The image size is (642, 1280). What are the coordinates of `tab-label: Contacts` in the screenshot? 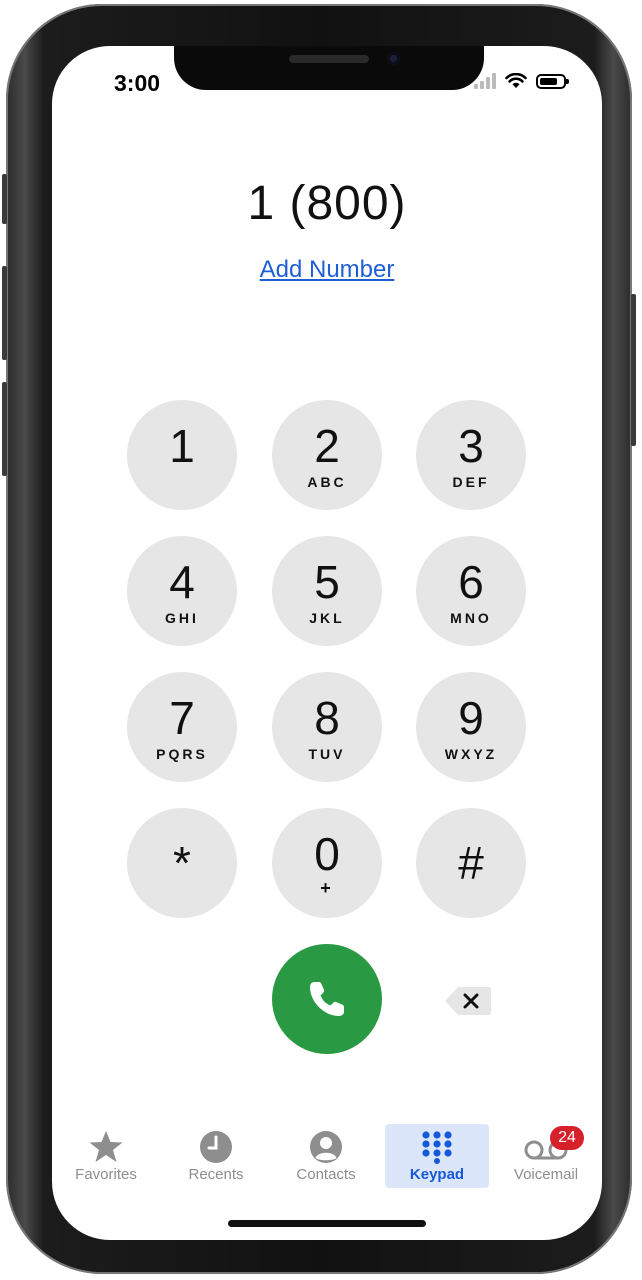 It's located at (326, 1174).